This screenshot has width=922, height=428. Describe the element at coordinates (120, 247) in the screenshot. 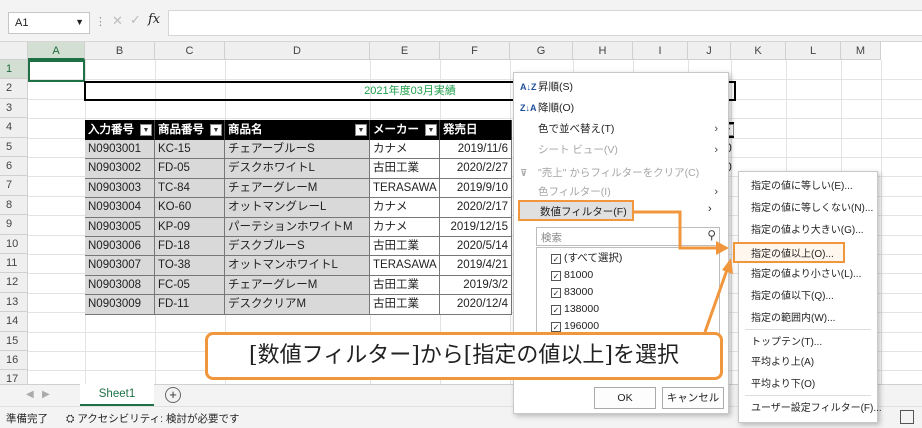

I see `table-cell: N0903006` at that location.